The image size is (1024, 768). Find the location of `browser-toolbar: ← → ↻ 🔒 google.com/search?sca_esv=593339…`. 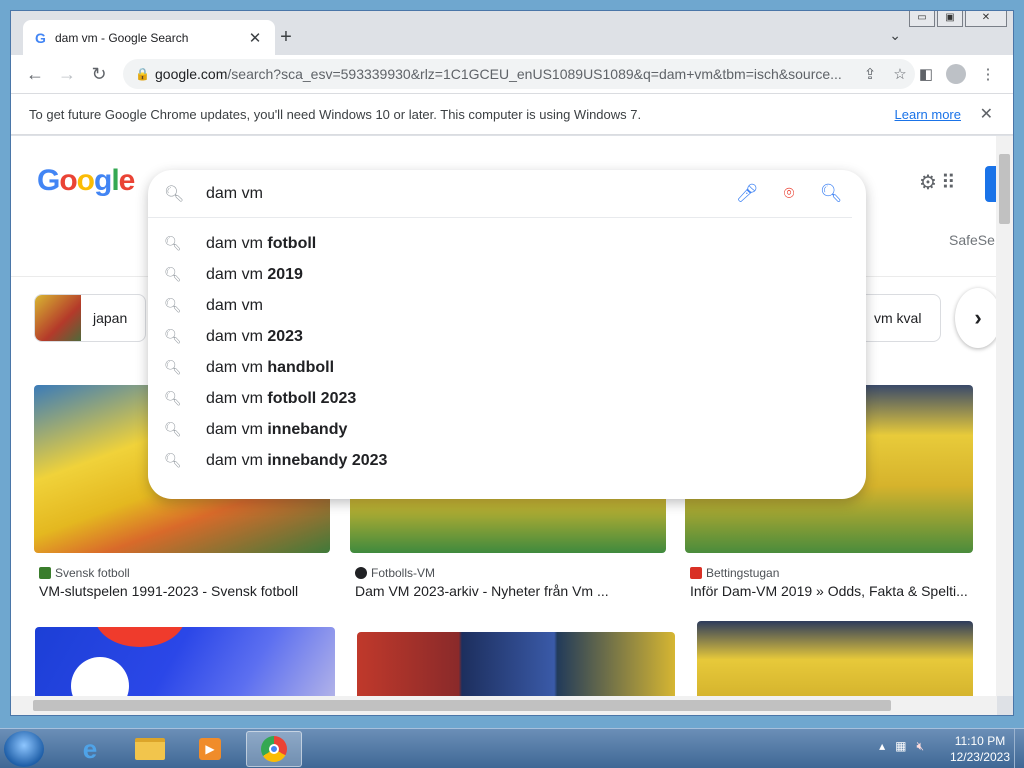

browser-toolbar: ← → ↻ 🔒 google.com/search?sca_esv=593339… is located at coordinates (512, 74).